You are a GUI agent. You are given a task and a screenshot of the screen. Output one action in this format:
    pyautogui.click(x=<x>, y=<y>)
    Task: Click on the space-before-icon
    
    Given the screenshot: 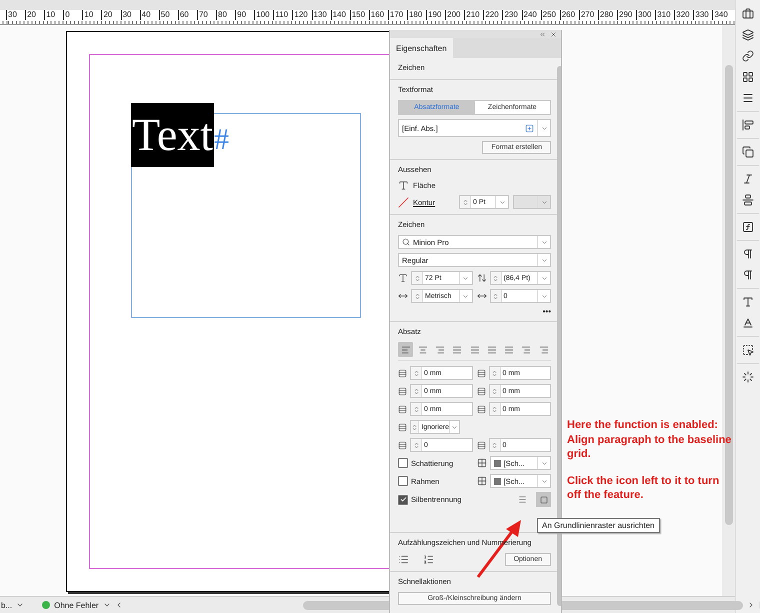 What is the action you would take?
    pyautogui.click(x=402, y=409)
    